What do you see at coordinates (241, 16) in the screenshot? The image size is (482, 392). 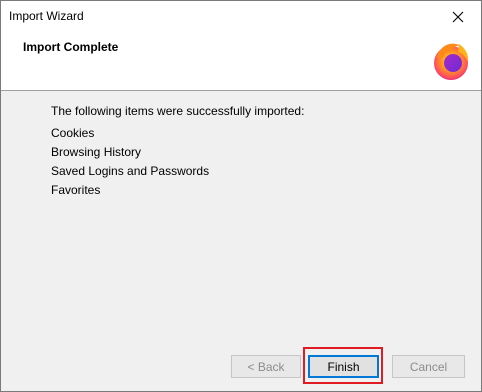 I see `title-bar: Import Wizard` at bounding box center [241, 16].